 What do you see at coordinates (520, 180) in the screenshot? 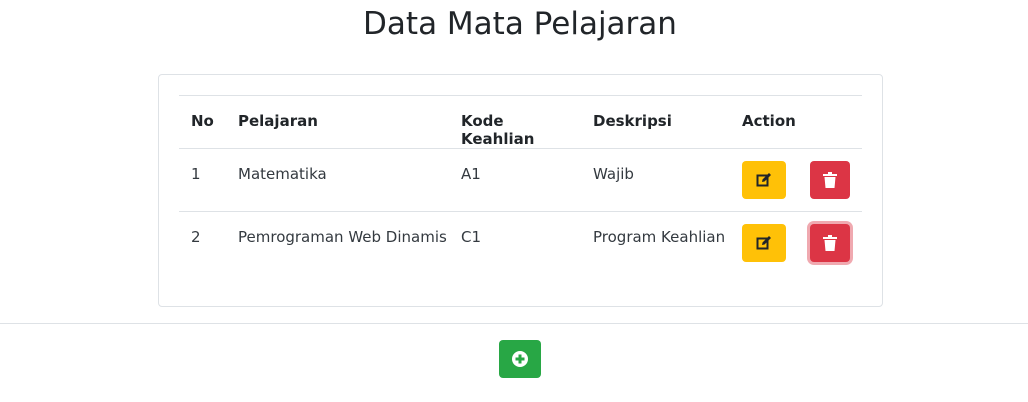
I see `table-row: 1 Matematika A1 Wajib` at bounding box center [520, 180].